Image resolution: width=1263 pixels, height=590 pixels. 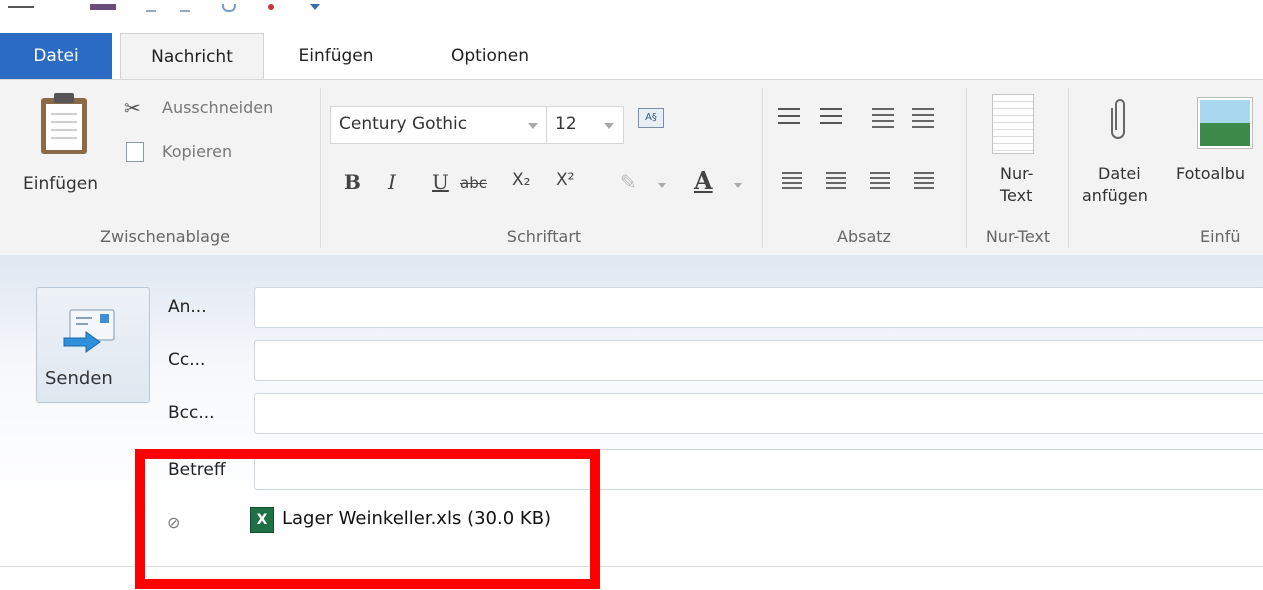 What do you see at coordinates (165, 236) in the screenshot?
I see `clipboard-group-label: Zwischenablage` at bounding box center [165, 236].